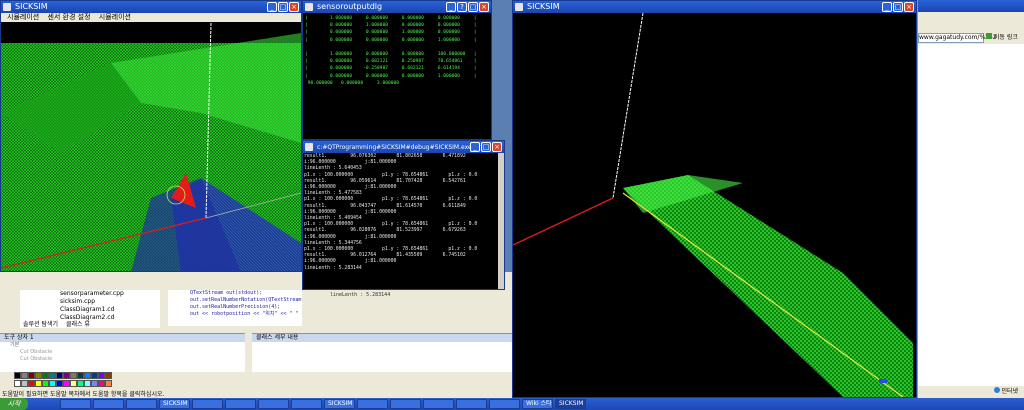 This screenshot has width=1024, height=410. I want to click on browser-window: www.gagatudy.com/%252 이동 링크 인터넷, so click(970, 199).